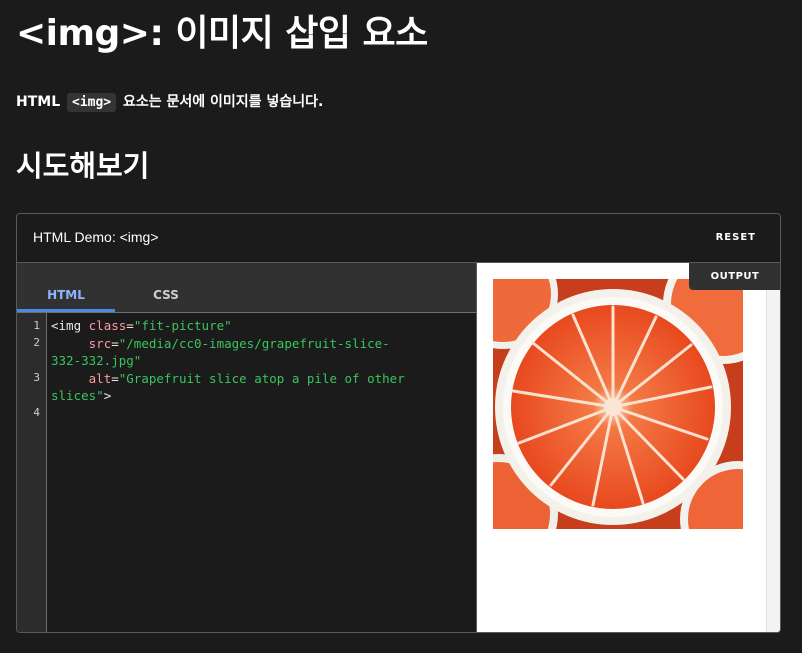  What do you see at coordinates (96, 237) in the screenshot?
I see `demo-title: HTML Demo: <img>` at bounding box center [96, 237].